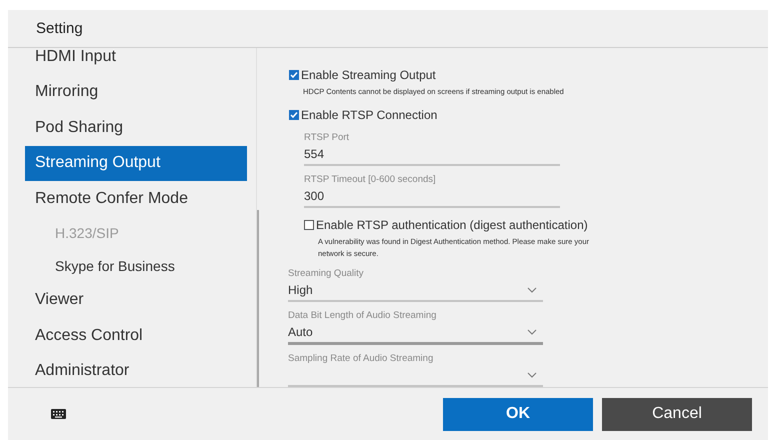 Image resolution: width=775 pixels, height=440 pixels. Describe the element at coordinates (363, 315) in the screenshot. I see `field-label: Data Bit Length of Audio Streaming` at that location.